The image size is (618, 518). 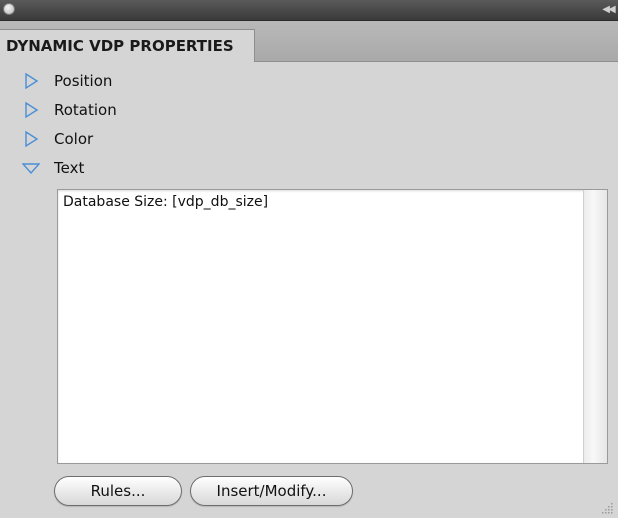 I want to click on section-color-label: Color, so click(x=74, y=139).